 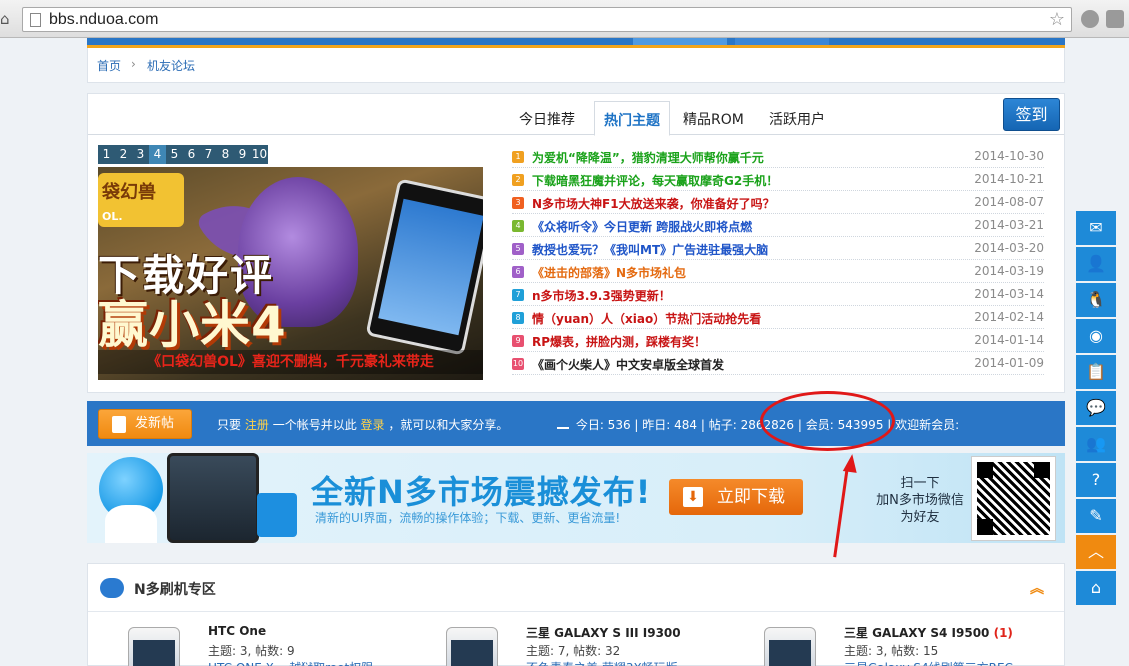 I want to click on topic-title: 情（yuan）人（xiao）节热门活动抢先看, so click(x=646, y=318).